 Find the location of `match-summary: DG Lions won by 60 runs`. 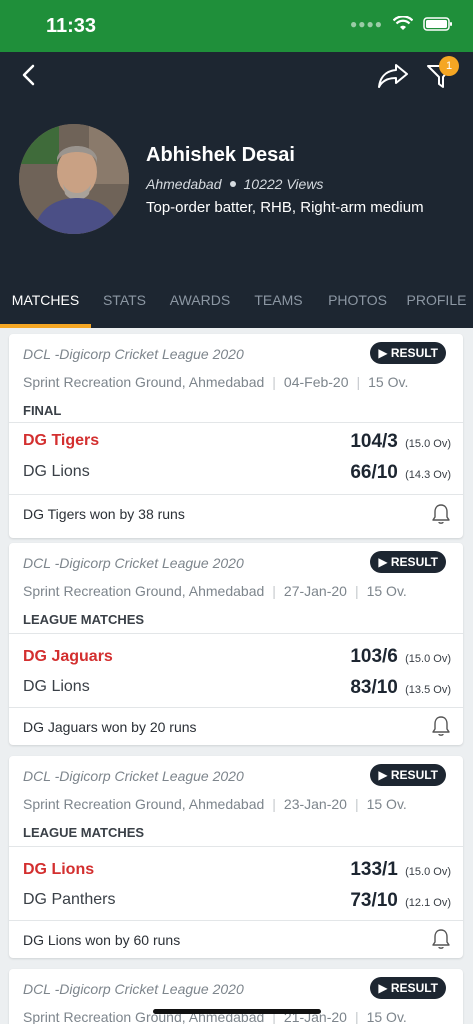

match-summary: DG Lions won by 60 runs is located at coordinates (102, 940).